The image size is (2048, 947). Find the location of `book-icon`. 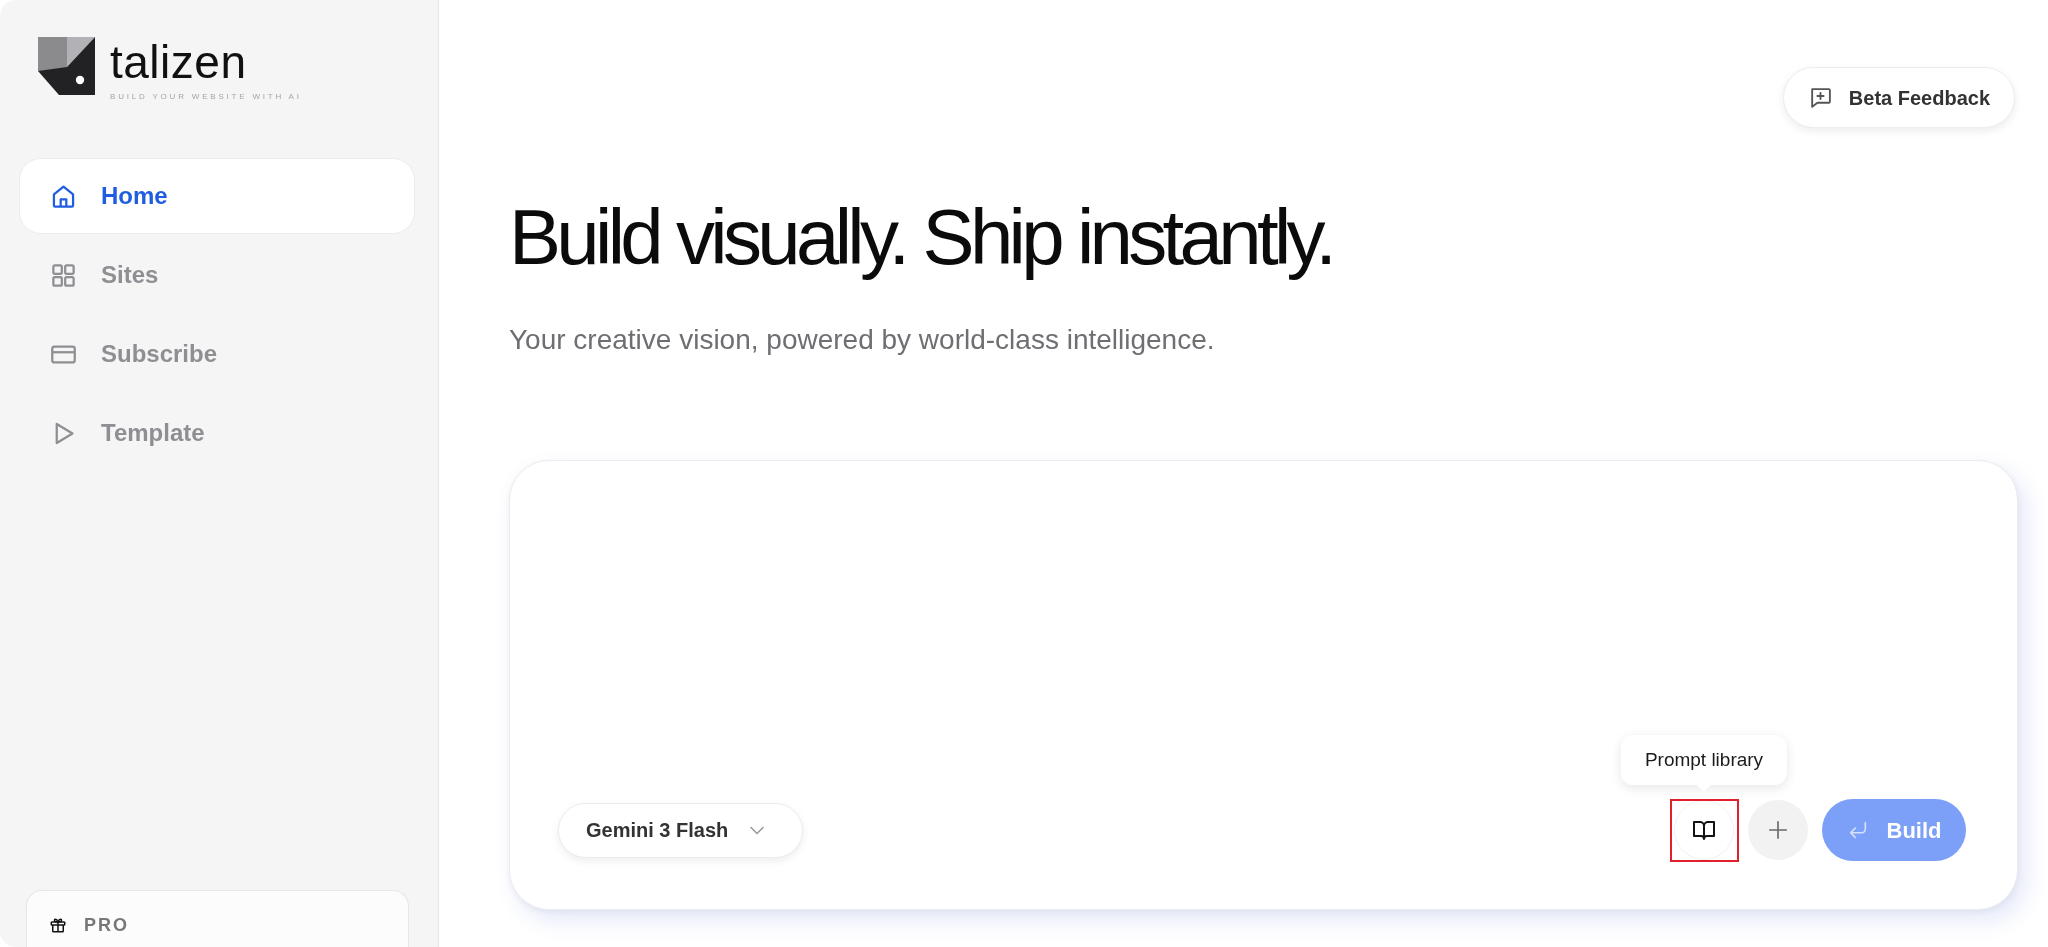

book-icon is located at coordinates (1704, 830).